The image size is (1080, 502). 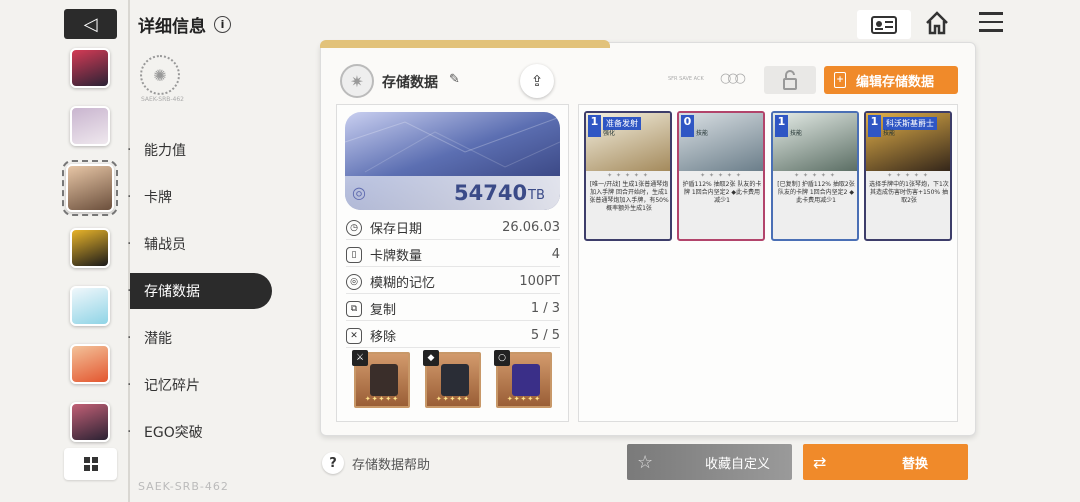 I want to click on collect-custom-button: ☆ 收藏自定义, so click(x=709, y=462).